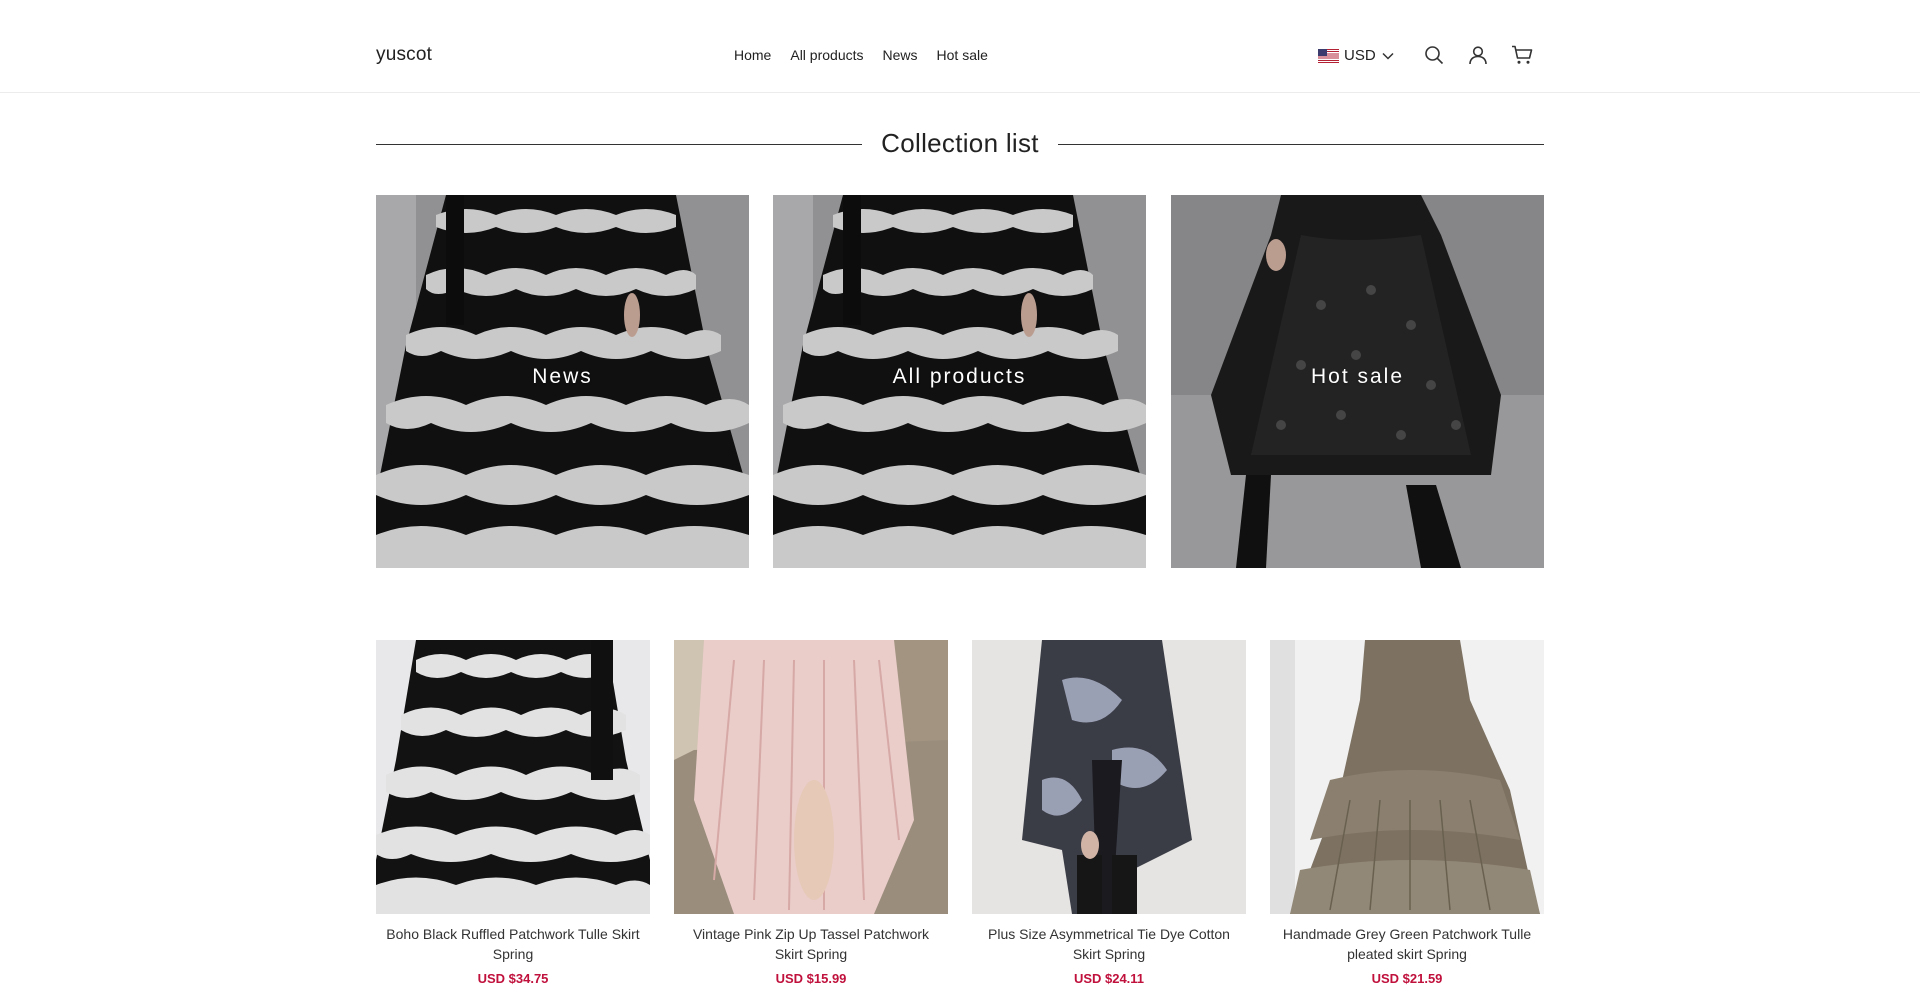  I want to click on collection-list-header: Collection list, so click(960, 144).